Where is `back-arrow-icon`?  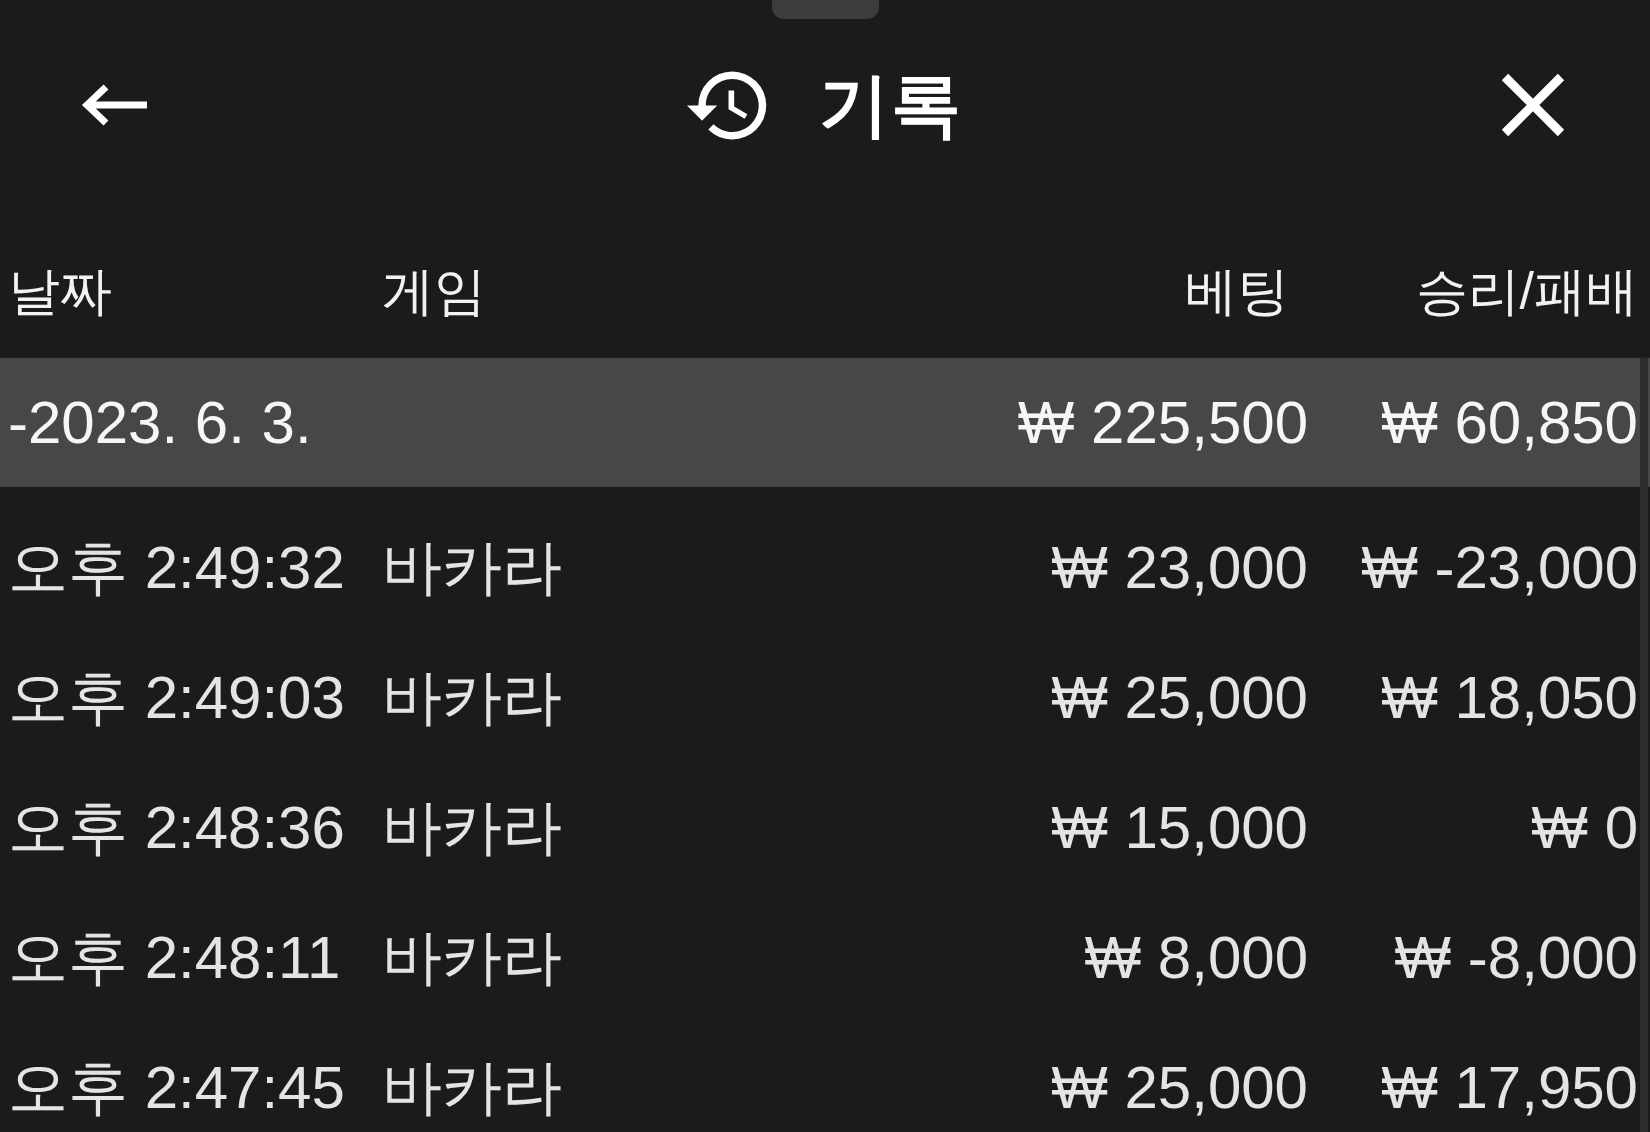
back-arrow-icon is located at coordinates (114, 105).